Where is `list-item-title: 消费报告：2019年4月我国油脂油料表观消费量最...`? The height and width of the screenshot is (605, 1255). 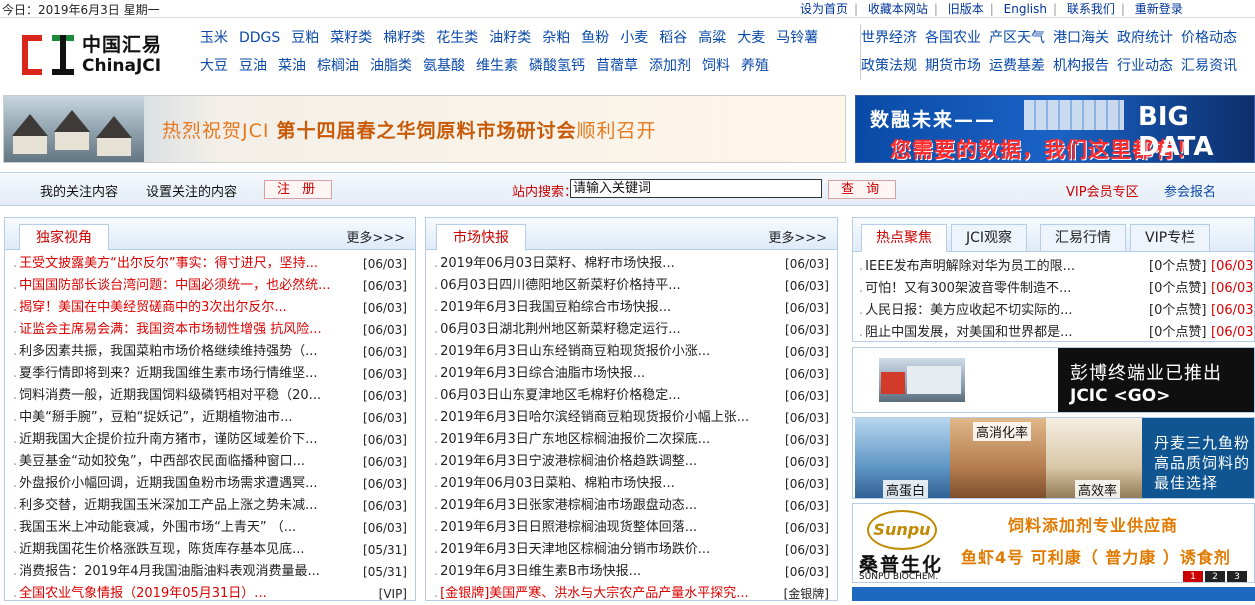 list-item-title: 消费报告：2019年4月我国油脂油料表观消费量最... is located at coordinates (169, 572).